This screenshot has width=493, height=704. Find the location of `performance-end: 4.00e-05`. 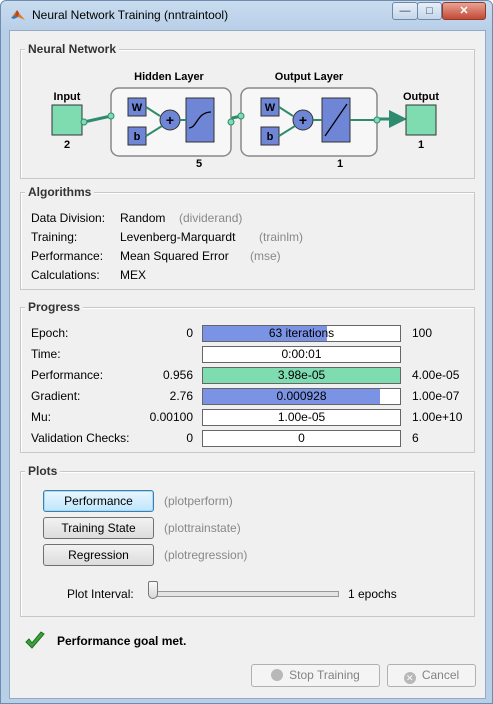

performance-end: 4.00e-05 is located at coordinates (436, 375).